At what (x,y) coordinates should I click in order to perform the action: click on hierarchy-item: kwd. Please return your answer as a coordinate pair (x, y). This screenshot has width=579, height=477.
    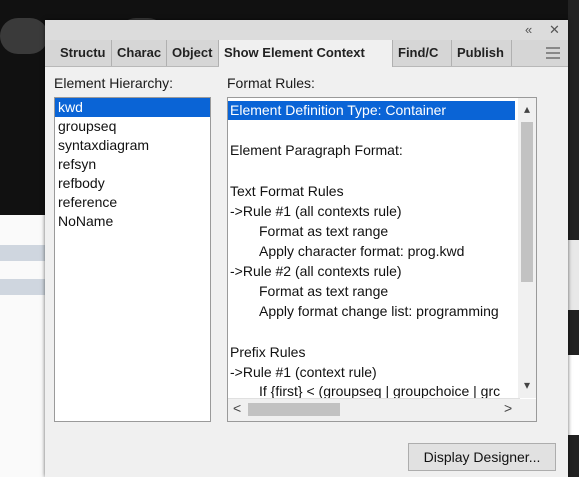
    Looking at the image, I should click on (132, 107).